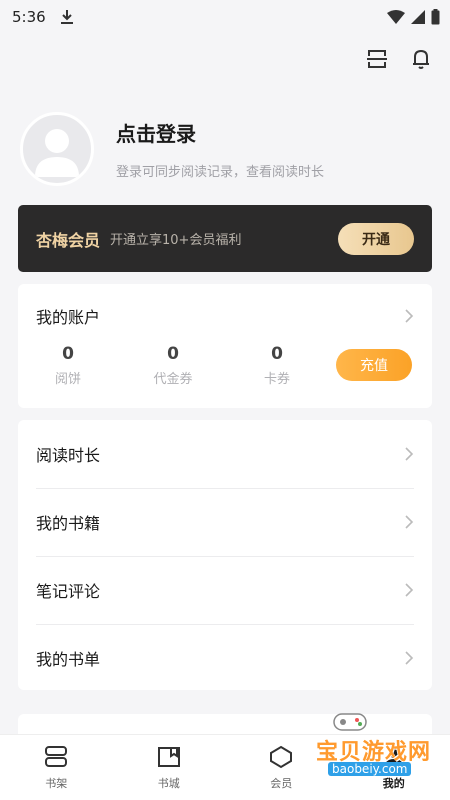 The width and height of the screenshot is (450, 800). What do you see at coordinates (277, 365) in the screenshot?
I see `stat-card-coupon: 0 卡券` at bounding box center [277, 365].